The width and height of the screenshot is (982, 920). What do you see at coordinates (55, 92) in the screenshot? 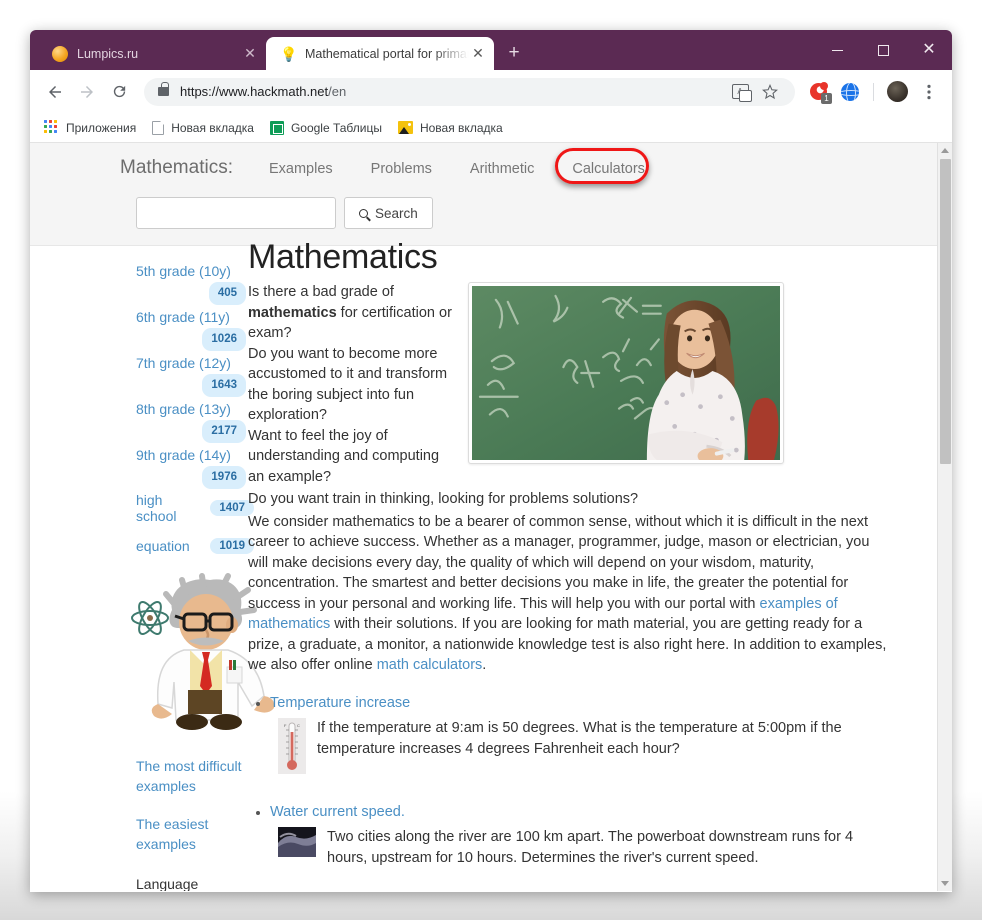
I see `back-arrow-icon` at bounding box center [55, 92].